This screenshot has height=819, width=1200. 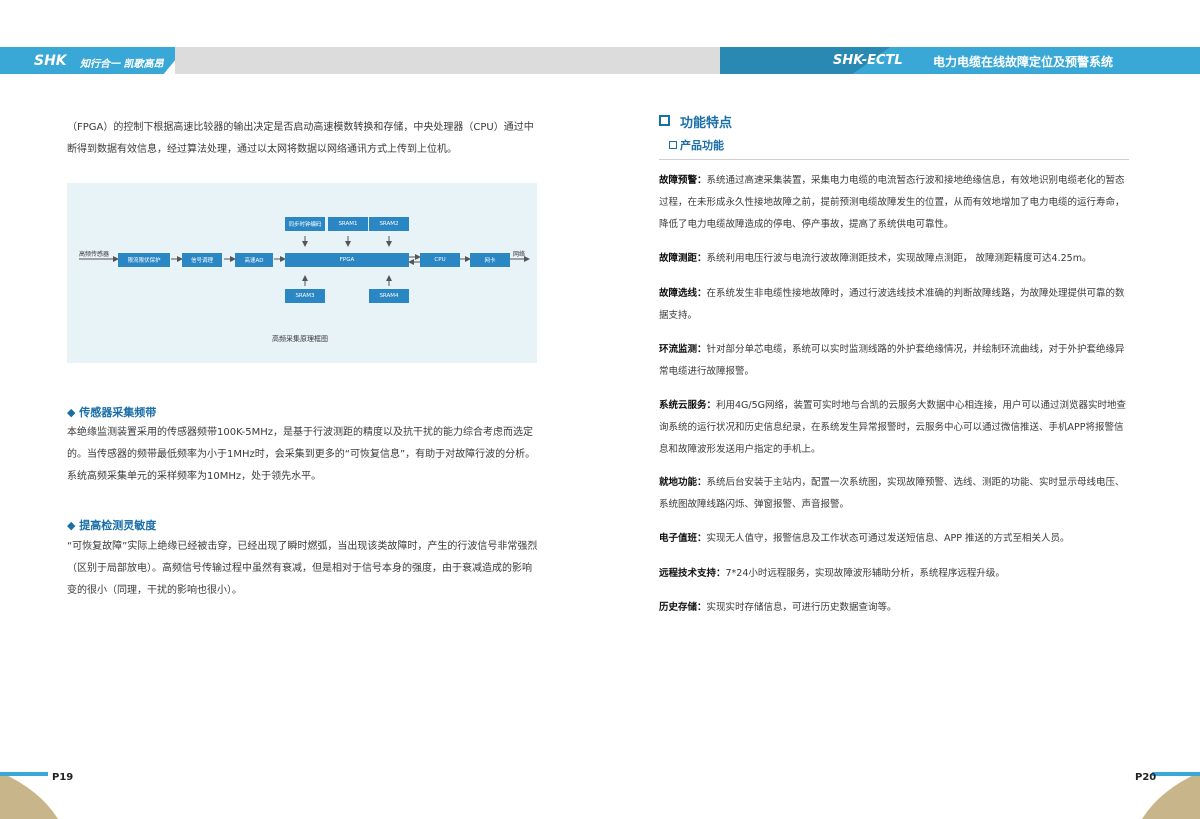 I want to click on box-nic: 网卡, so click(x=490, y=260).